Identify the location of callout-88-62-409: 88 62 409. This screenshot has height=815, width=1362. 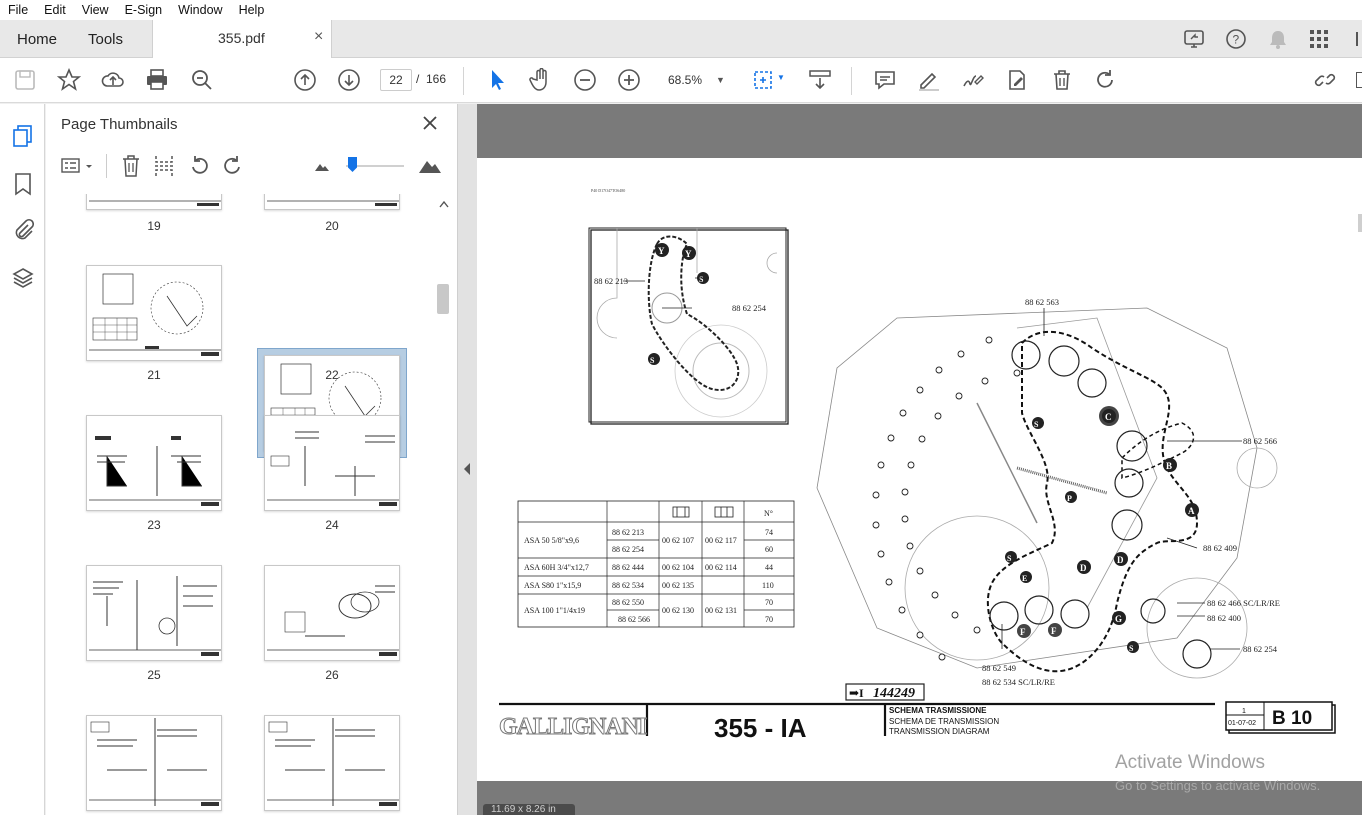
(1220, 548).